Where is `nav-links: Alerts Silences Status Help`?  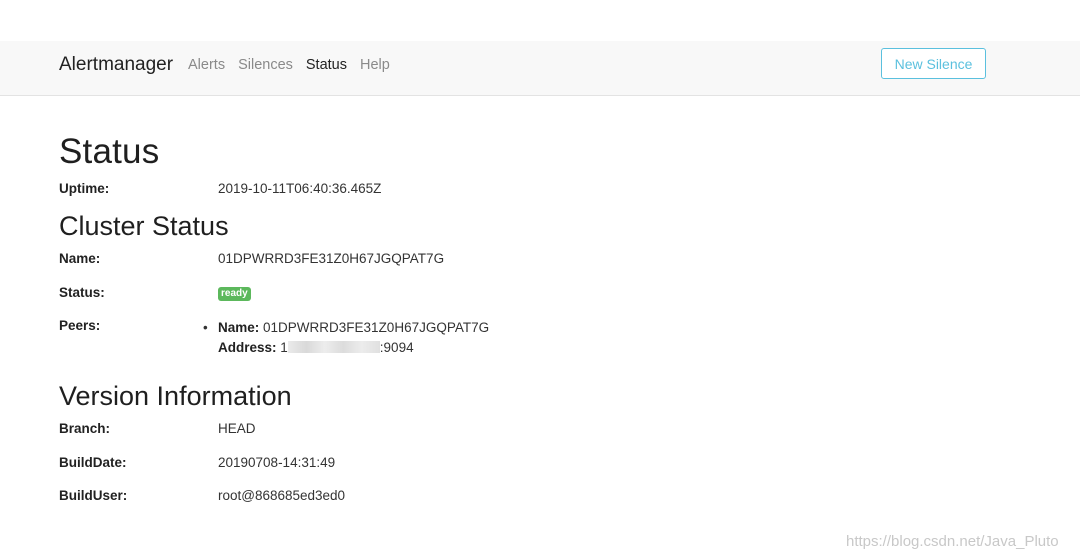
nav-links: Alerts Silences Status Help is located at coordinates (295, 65).